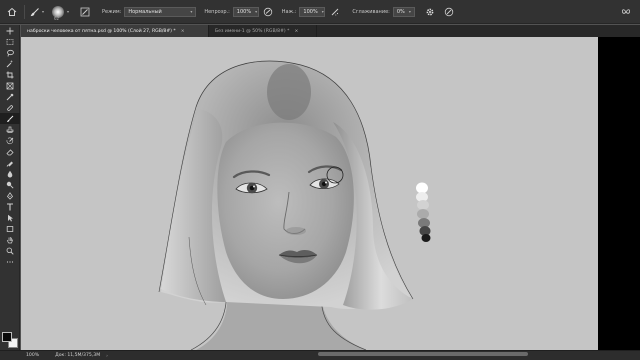 Image resolution: width=640 pixels, height=360 pixels. Describe the element at coordinates (10, 228) in the screenshot. I see `rectangle-tool-icon` at that location.